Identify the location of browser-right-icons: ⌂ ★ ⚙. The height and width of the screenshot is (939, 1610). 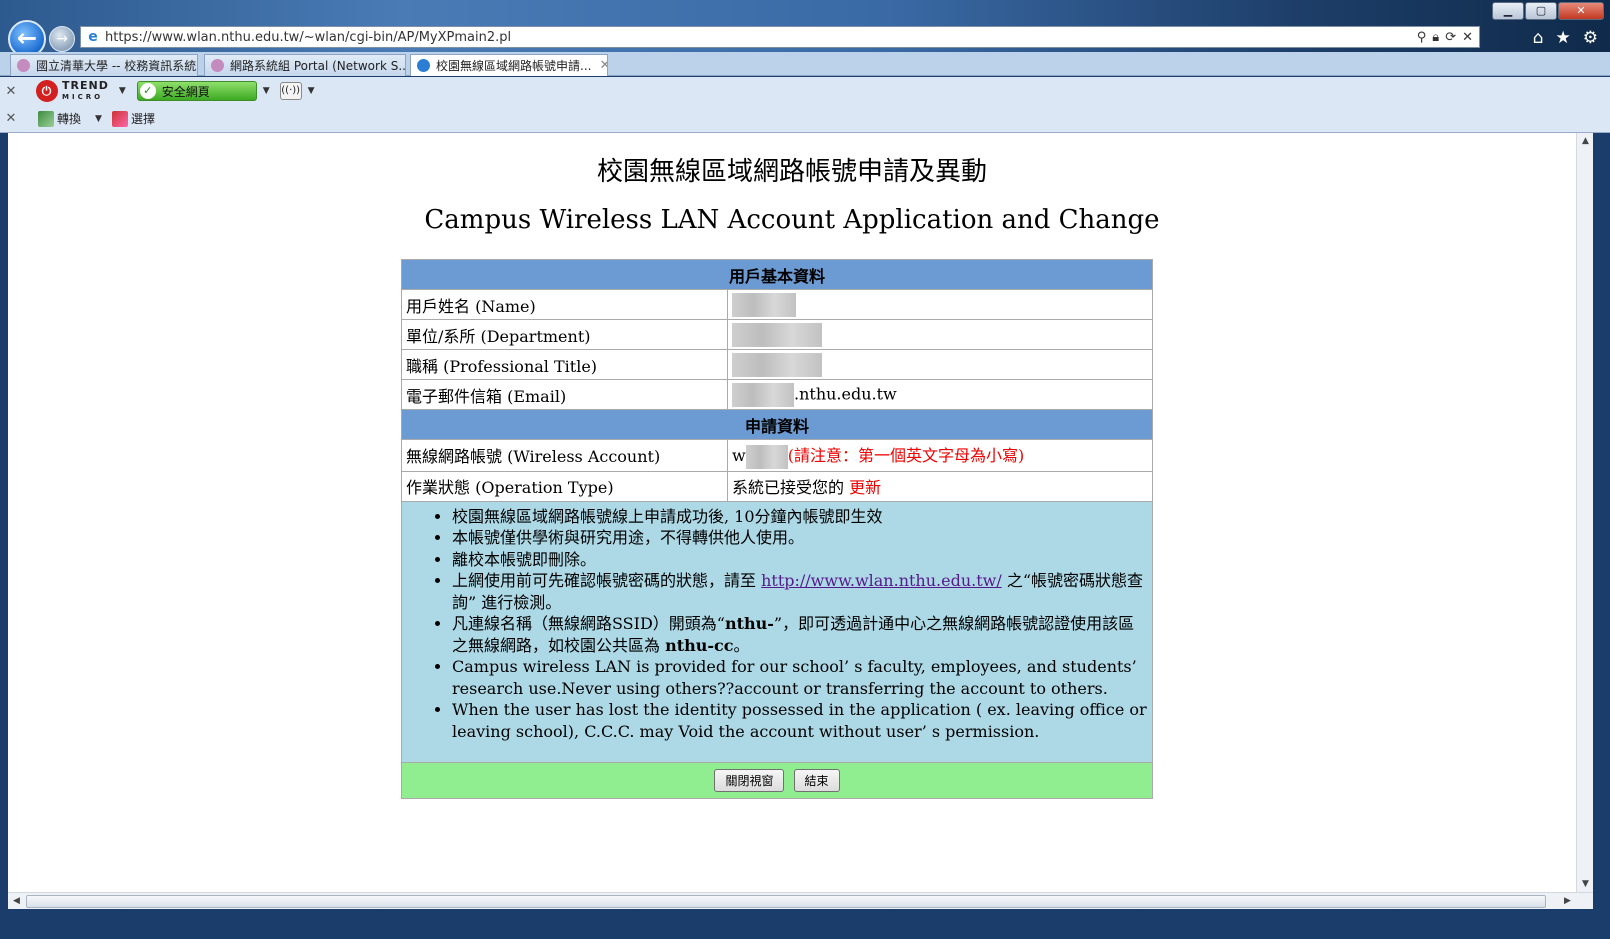
(1565, 38).